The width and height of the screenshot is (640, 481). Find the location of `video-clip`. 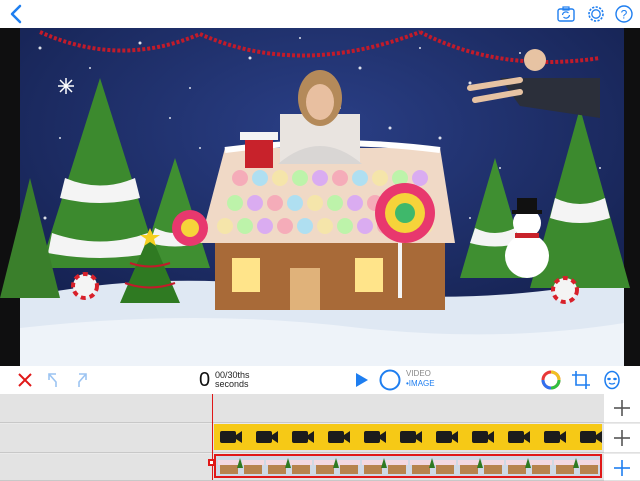

video-clip is located at coordinates (408, 437).